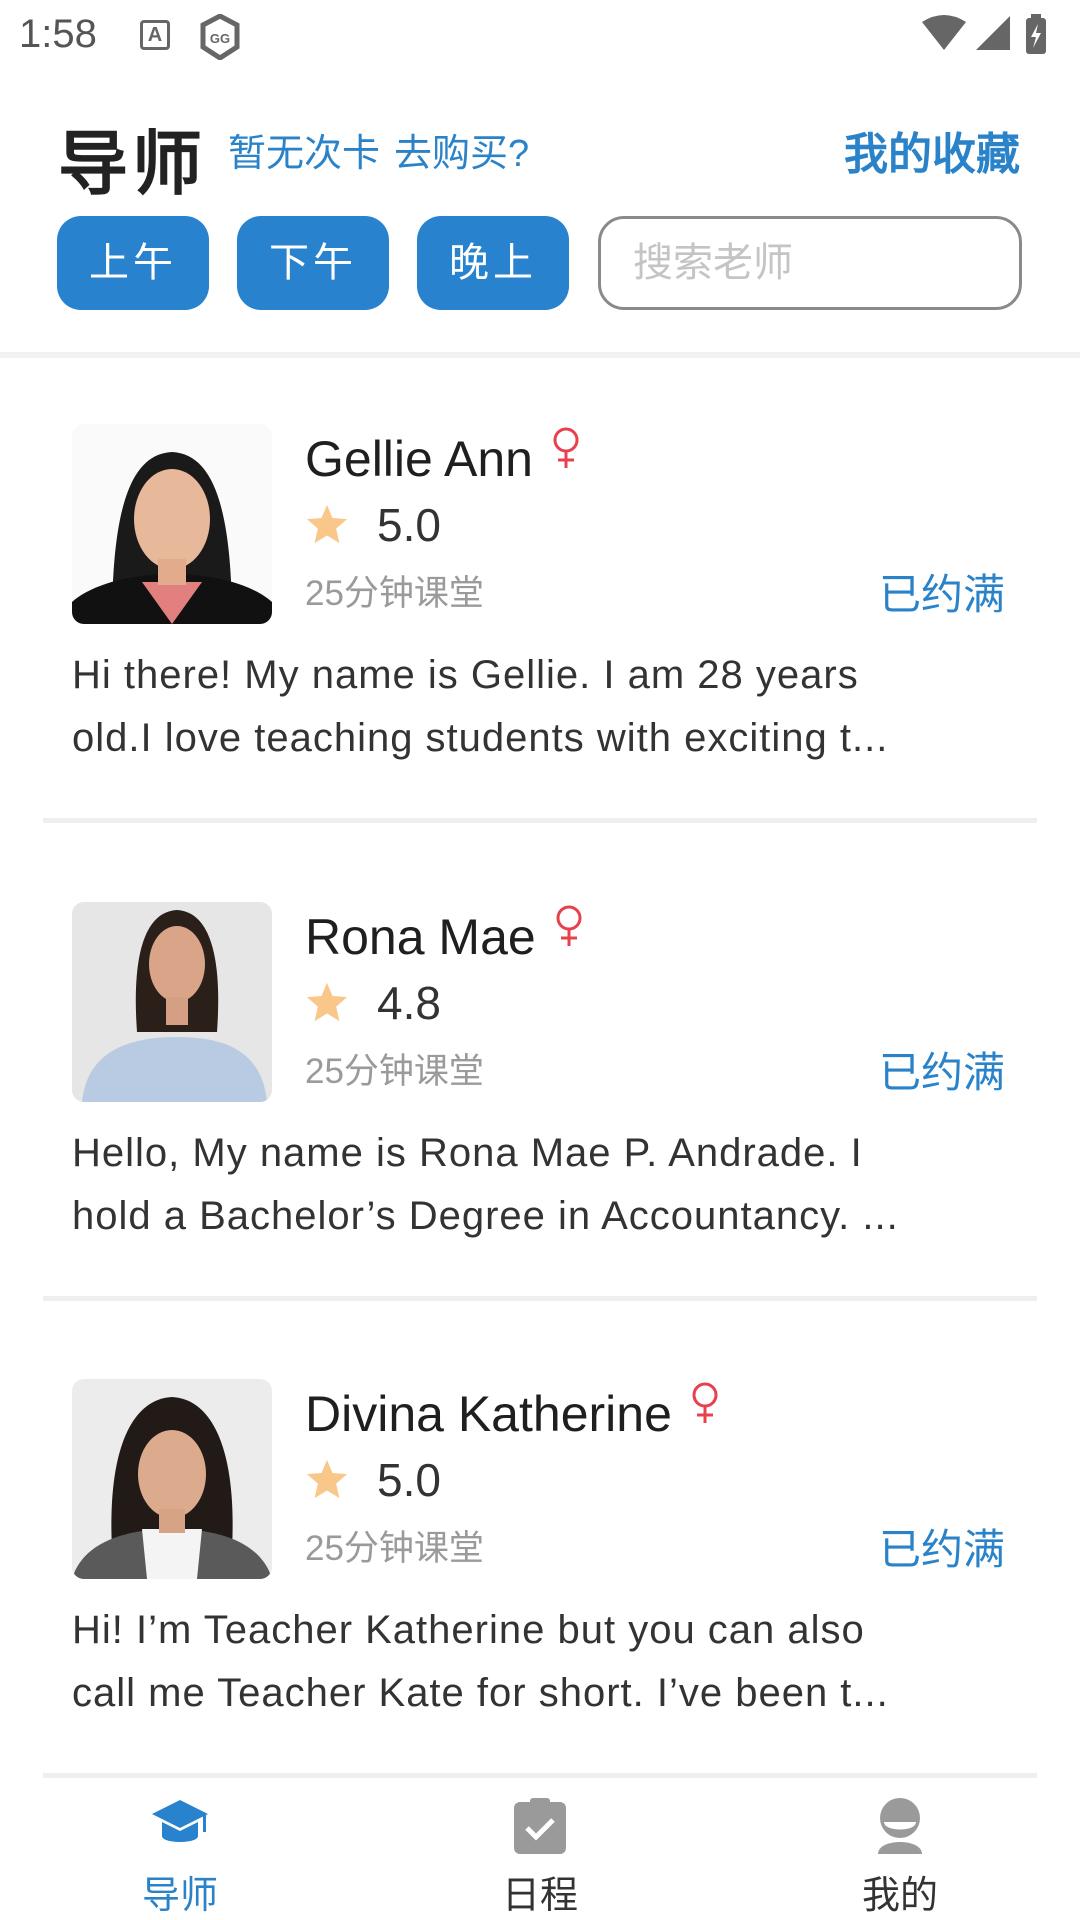 This screenshot has height=1920, width=1080. I want to click on keyboard-a-icon: A, so click(155, 35).